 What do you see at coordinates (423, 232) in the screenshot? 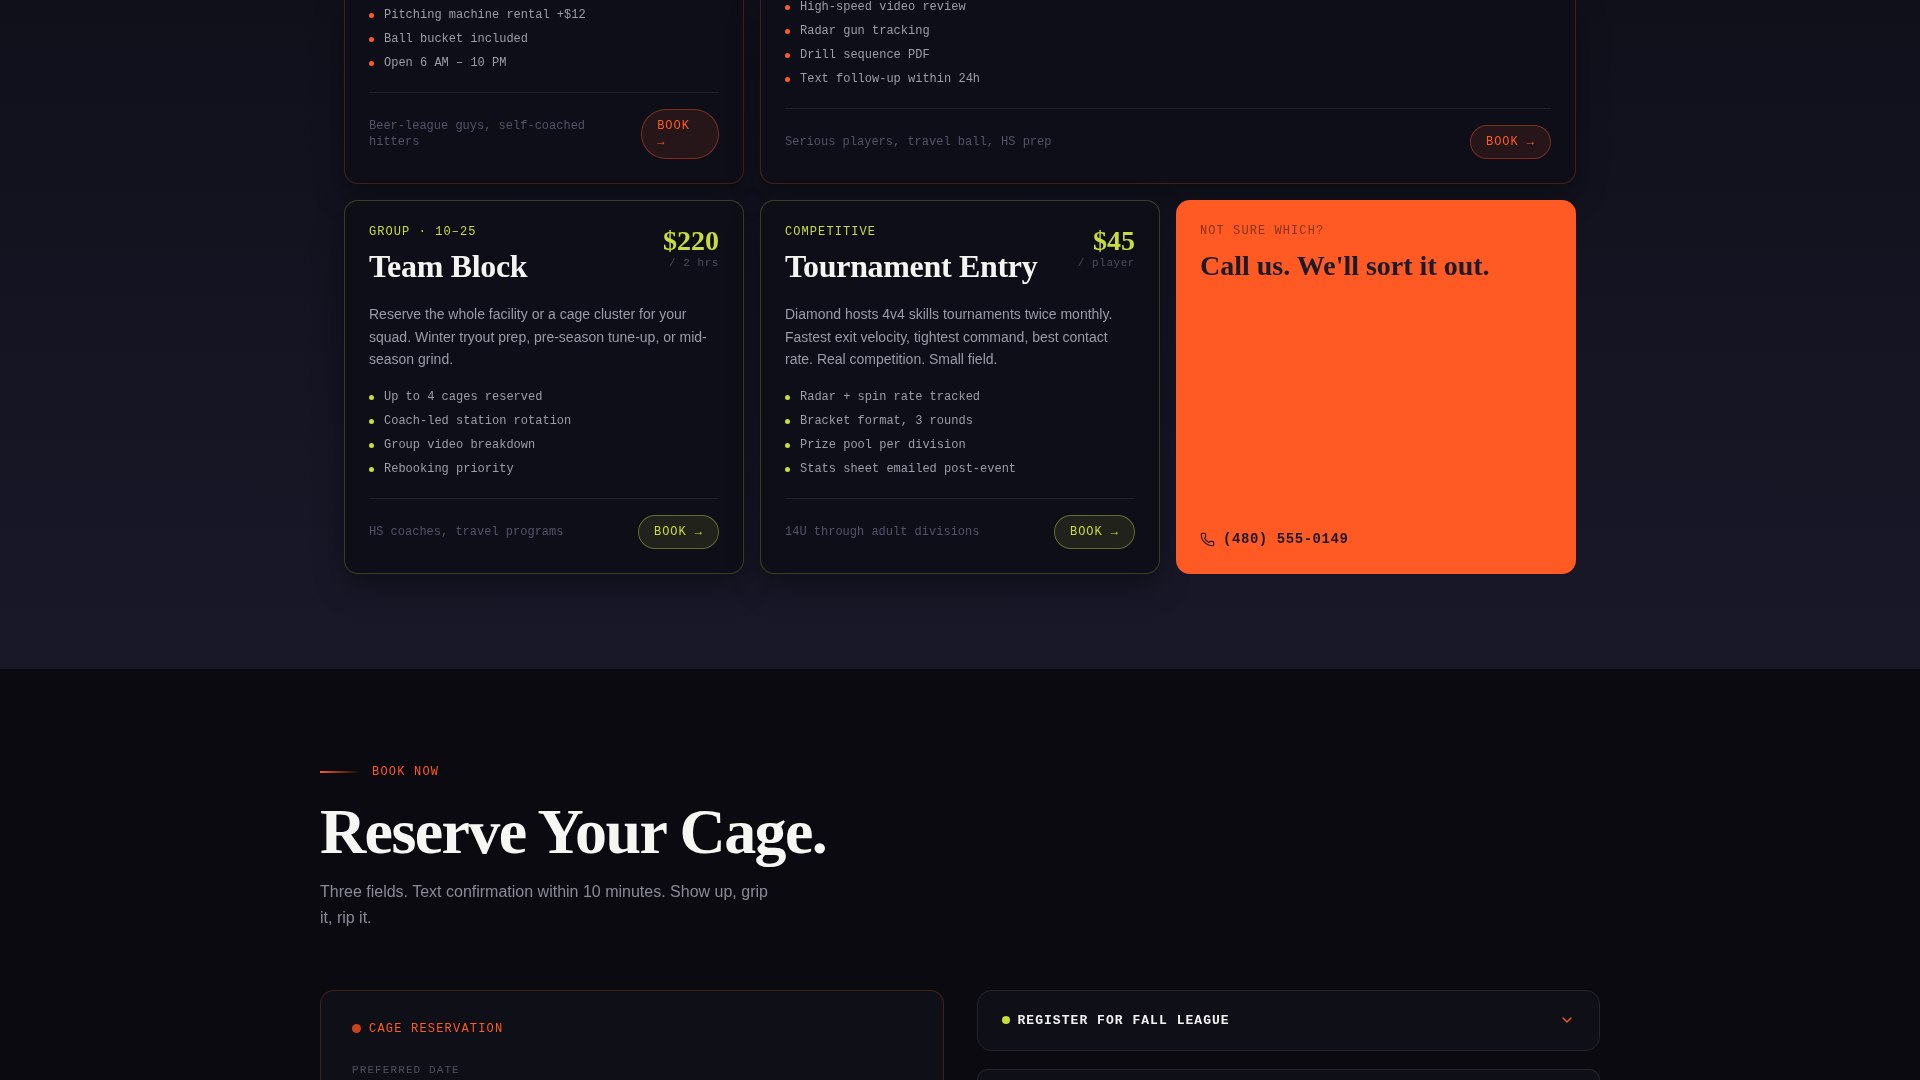
I see `plan-category: GROUP · 10–25` at bounding box center [423, 232].